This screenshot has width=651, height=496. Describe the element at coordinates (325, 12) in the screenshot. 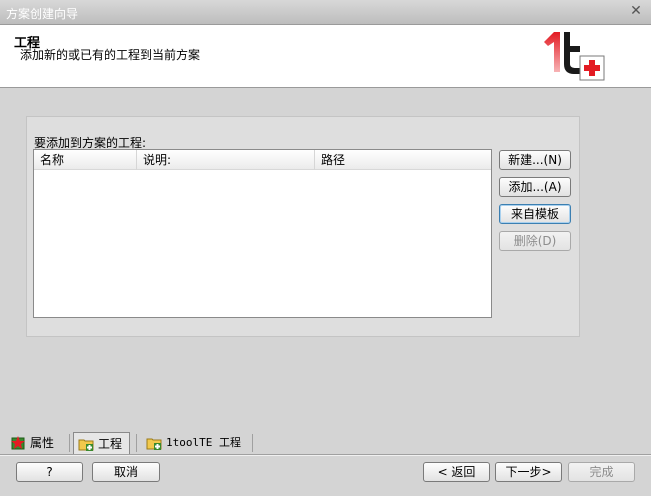

I see `title-bar: 方案创建向导 ✕` at that location.